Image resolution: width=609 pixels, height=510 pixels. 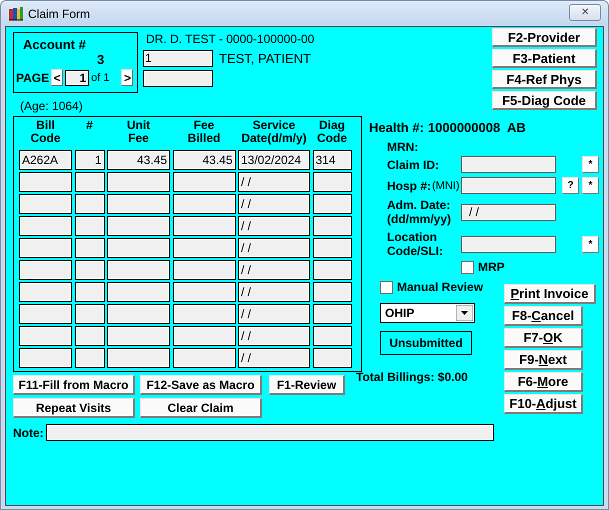 I want to click on page-label: PAGE, so click(x=33, y=77).